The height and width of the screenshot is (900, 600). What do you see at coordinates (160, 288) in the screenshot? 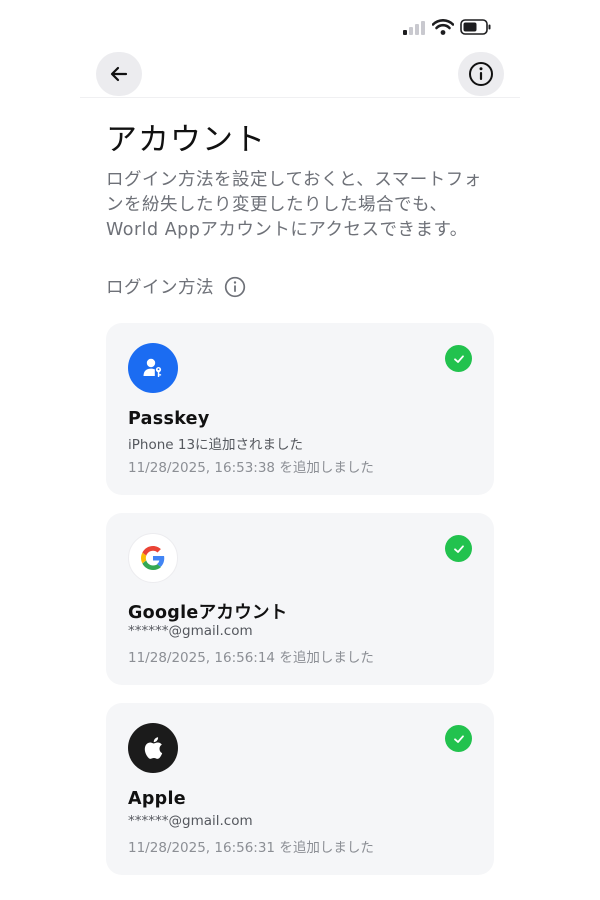
I see `section-label-text: ログイン方法` at bounding box center [160, 288].